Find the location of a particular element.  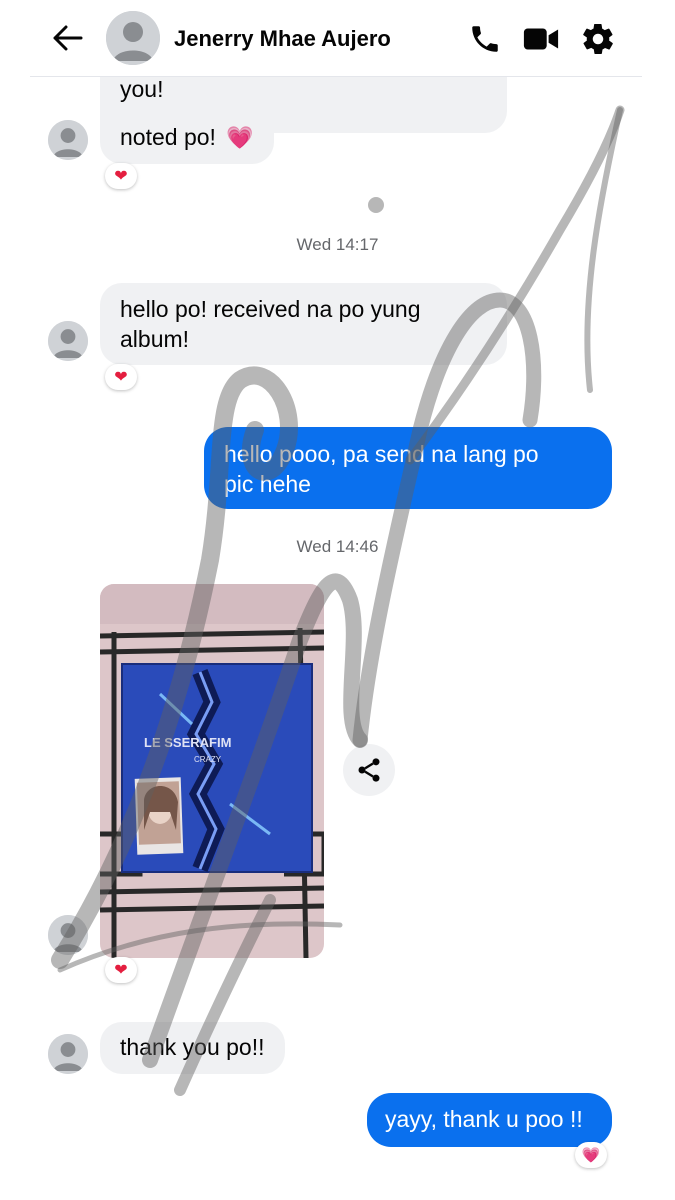

album-photo-image: LE SSERAFIM CRAZY is located at coordinates (212, 771).